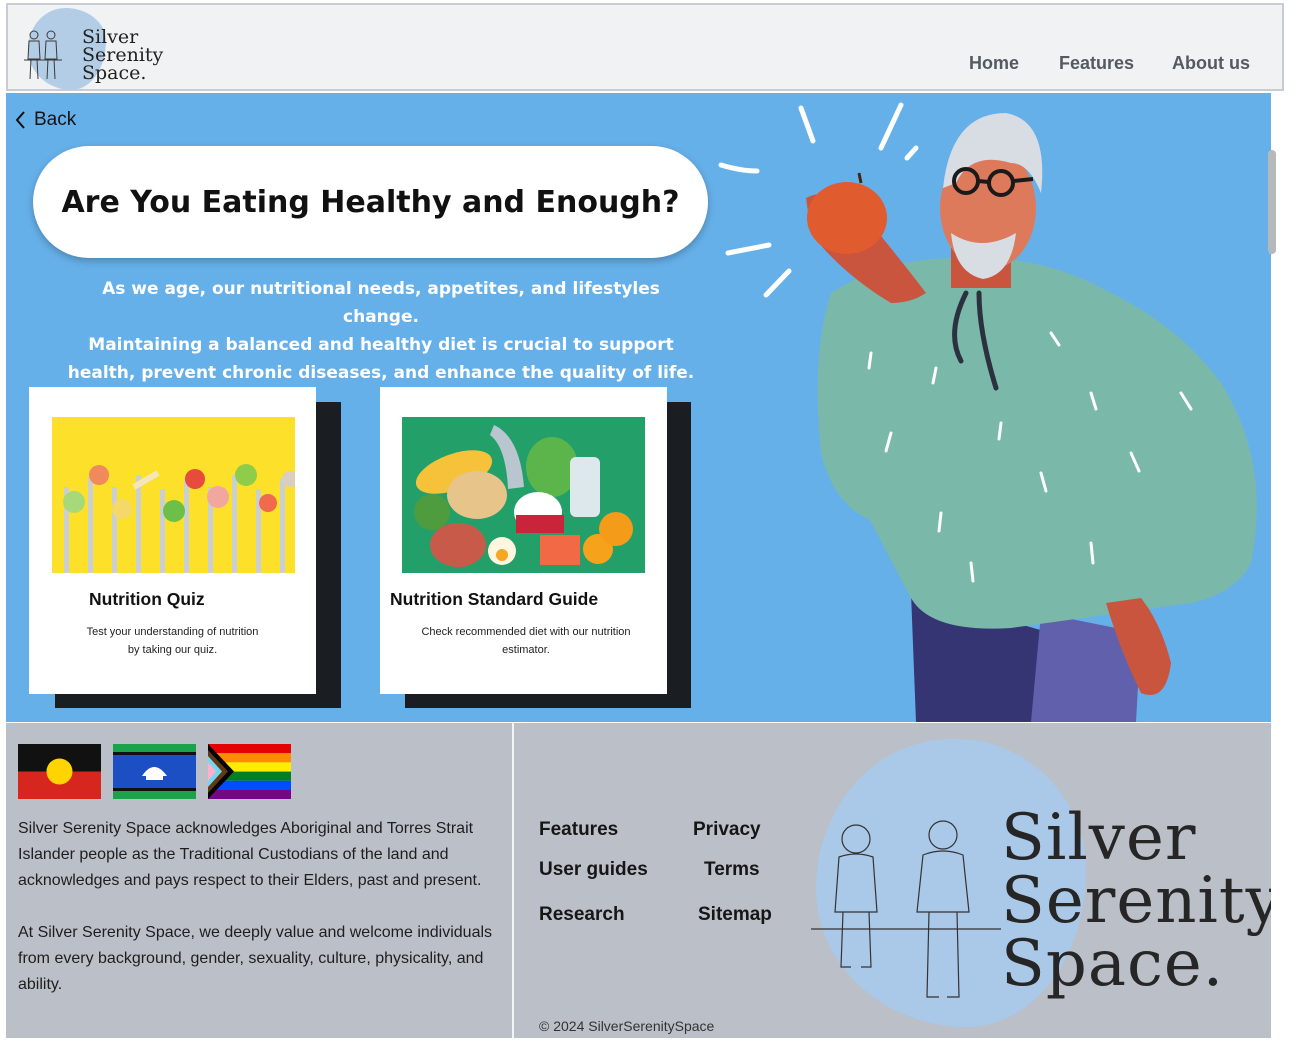 The height and width of the screenshot is (1048, 1292). What do you see at coordinates (526, 650) in the screenshot?
I see `card-desc-line: estimator.` at bounding box center [526, 650].